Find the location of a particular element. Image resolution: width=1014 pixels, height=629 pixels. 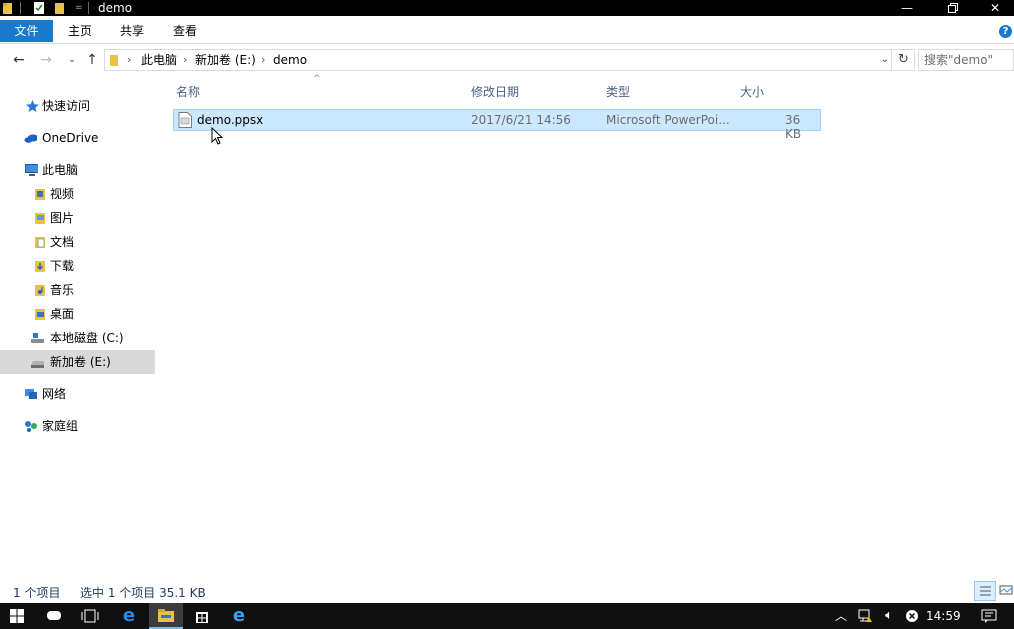

address-bar: › 此电脑 › 新加卷 (E:) › demo ⌄ is located at coordinates (498, 60).